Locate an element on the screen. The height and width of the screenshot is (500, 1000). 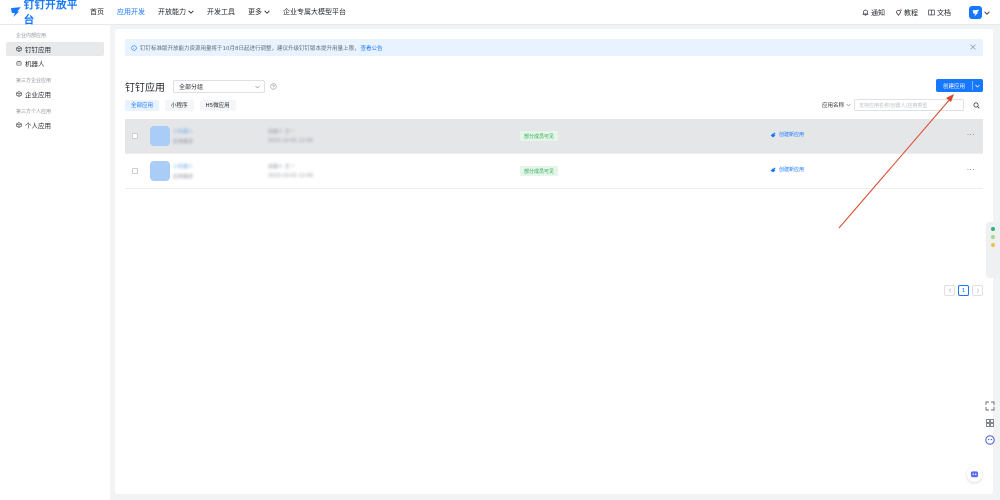
tutorial-label: 教程 is located at coordinates (911, 12).